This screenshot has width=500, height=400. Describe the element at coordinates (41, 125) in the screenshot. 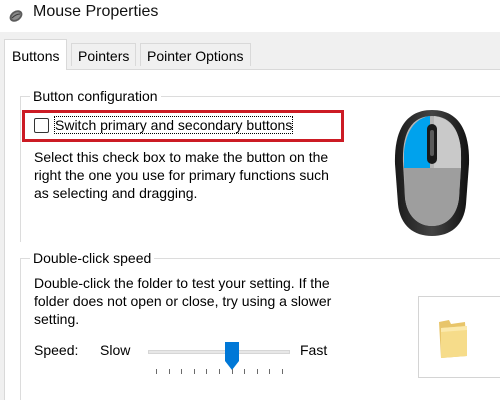

I see `switch-buttons-checkbox` at that location.